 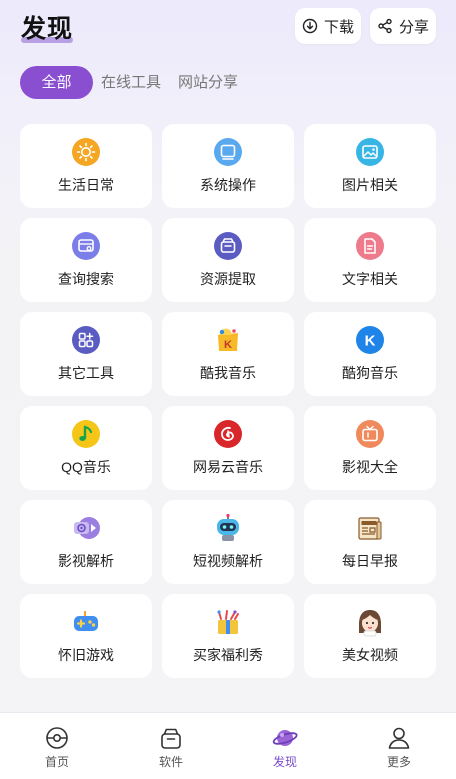 I want to click on grid-item-label: 图片相关, so click(x=370, y=185).